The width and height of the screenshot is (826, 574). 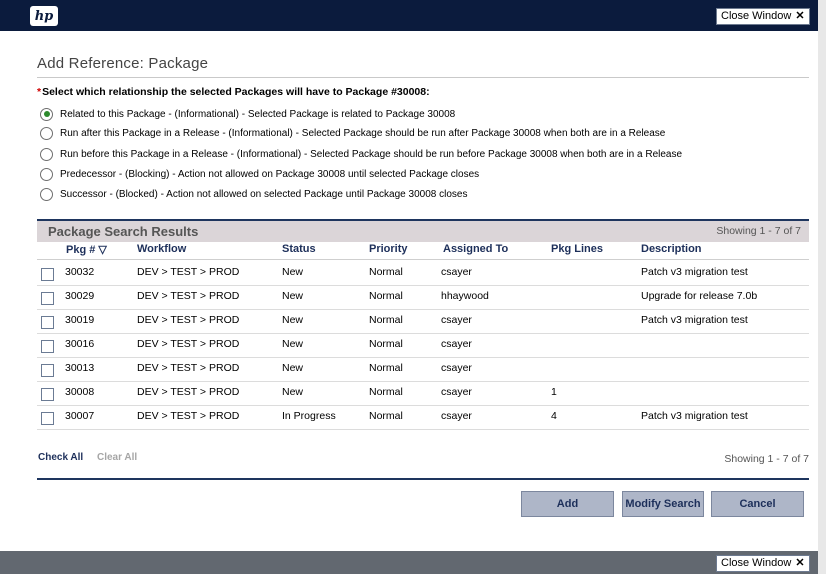 What do you see at coordinates (554, 392) in the screenshot?
I see `cell-lines: 1` at bounding box center [554, 392].